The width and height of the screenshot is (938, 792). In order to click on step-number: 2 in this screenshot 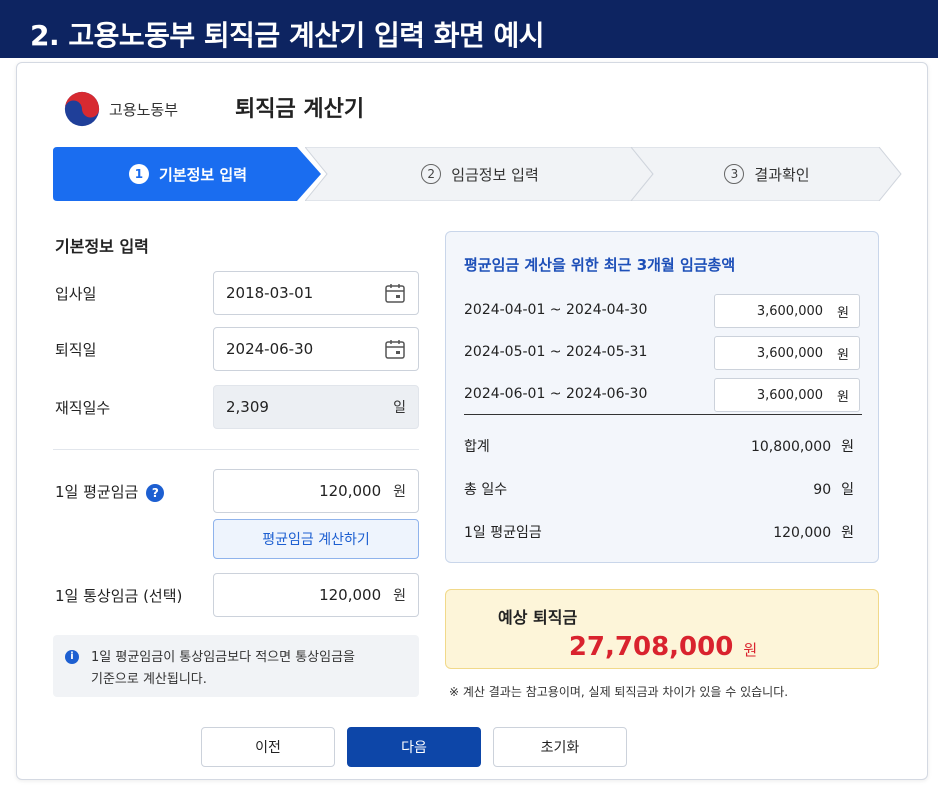, I will do `click(431, 174)`.